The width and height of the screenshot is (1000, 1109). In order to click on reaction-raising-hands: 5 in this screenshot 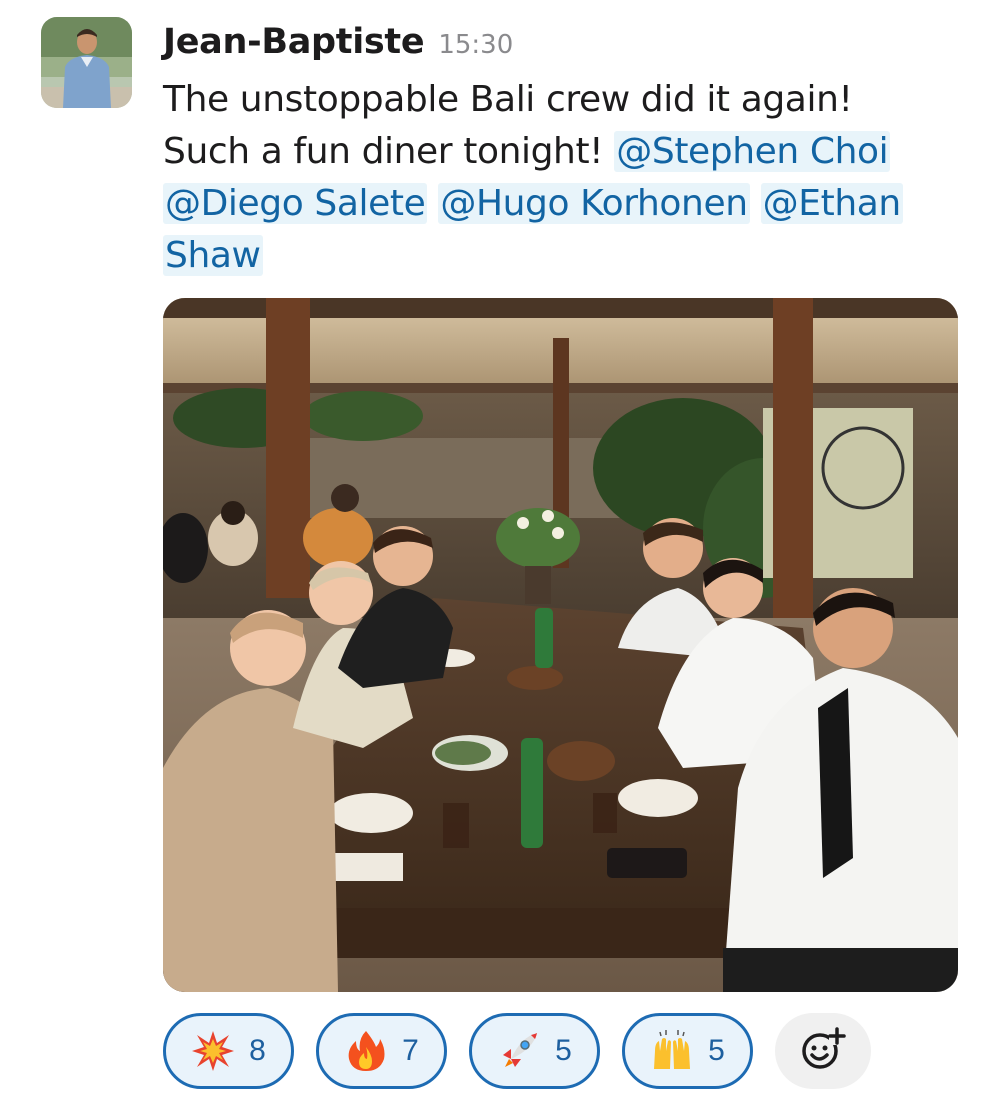, I will do `click(687, 1051)`.